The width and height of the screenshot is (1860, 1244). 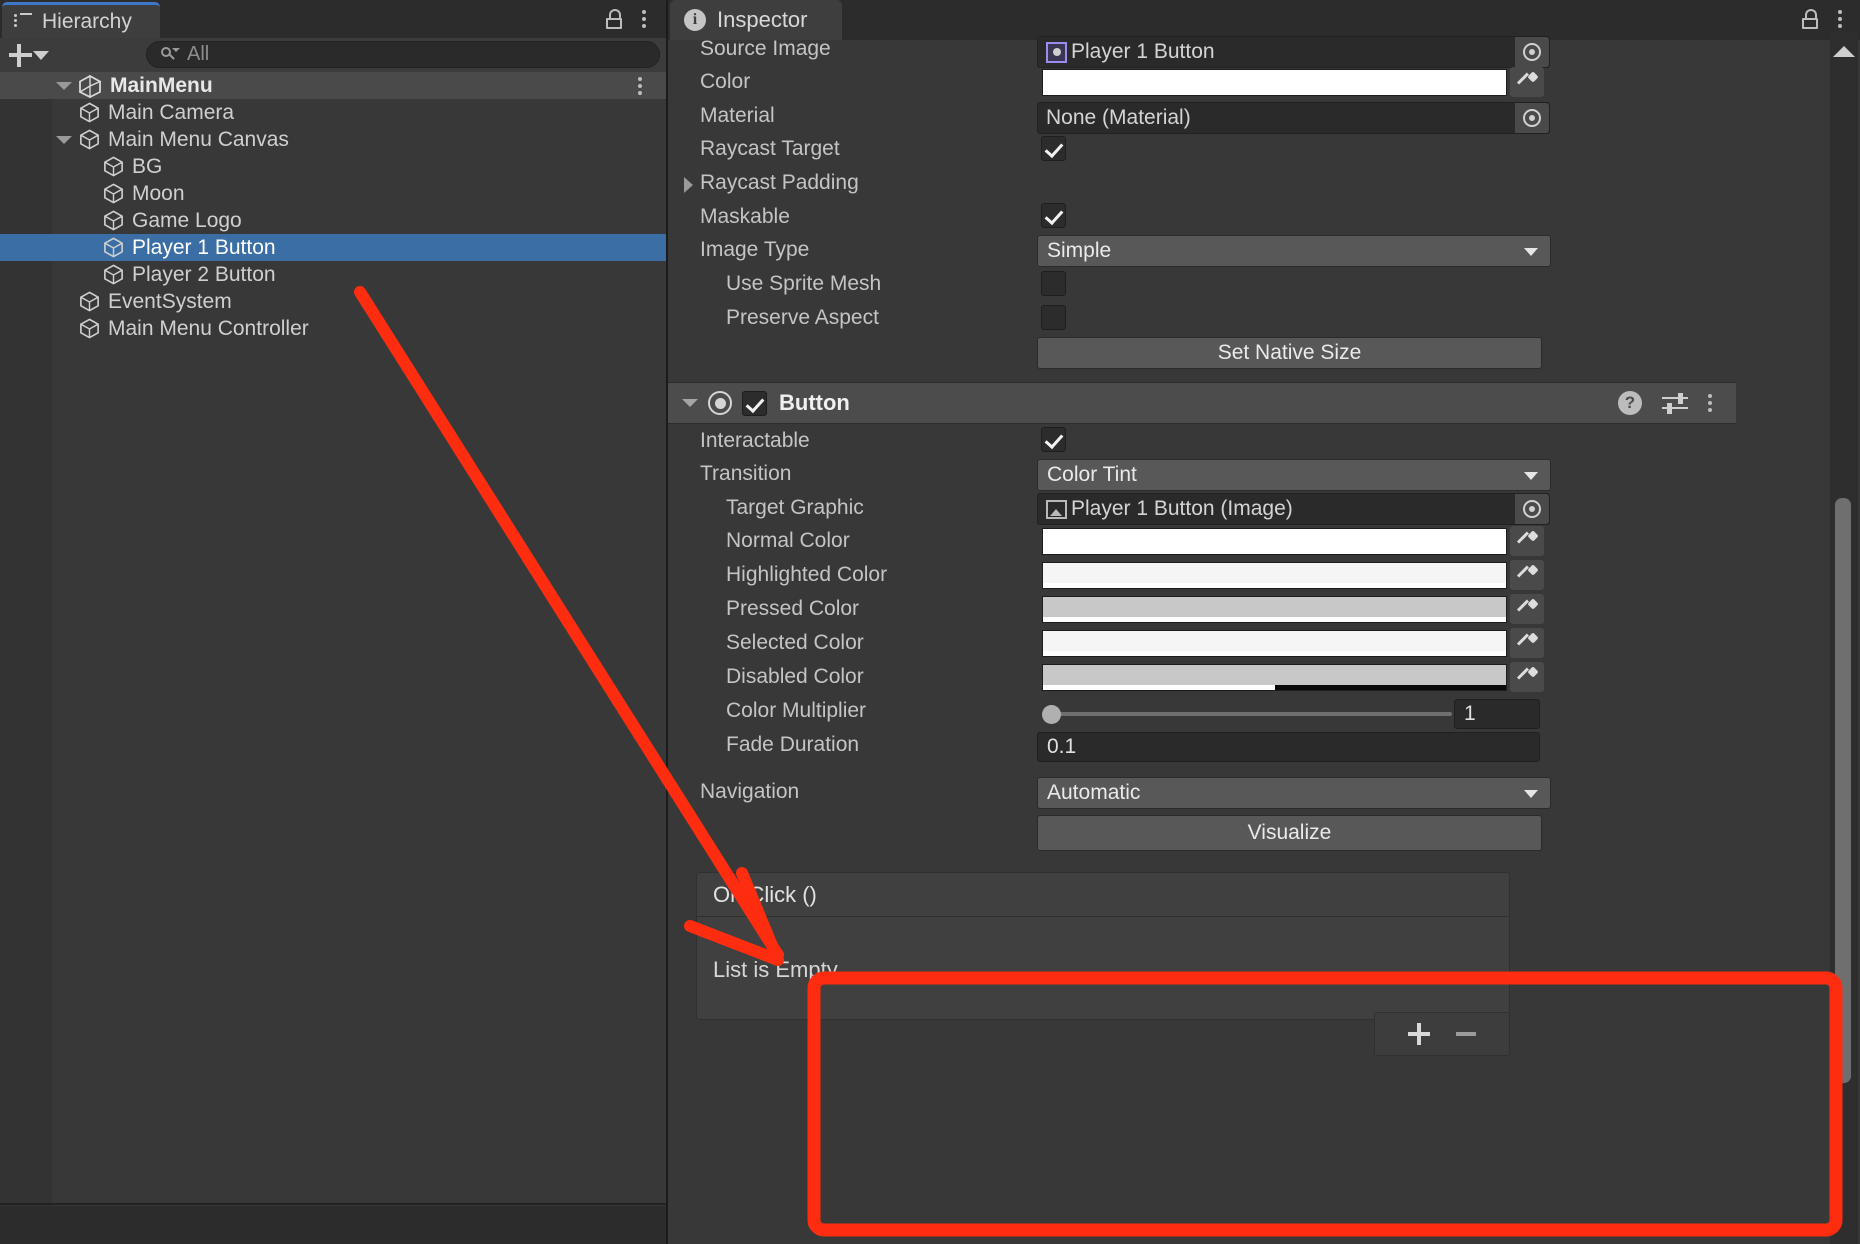 I want to click on tab-hierarchy-label: Hierarchy, so click(x=87, y=21).